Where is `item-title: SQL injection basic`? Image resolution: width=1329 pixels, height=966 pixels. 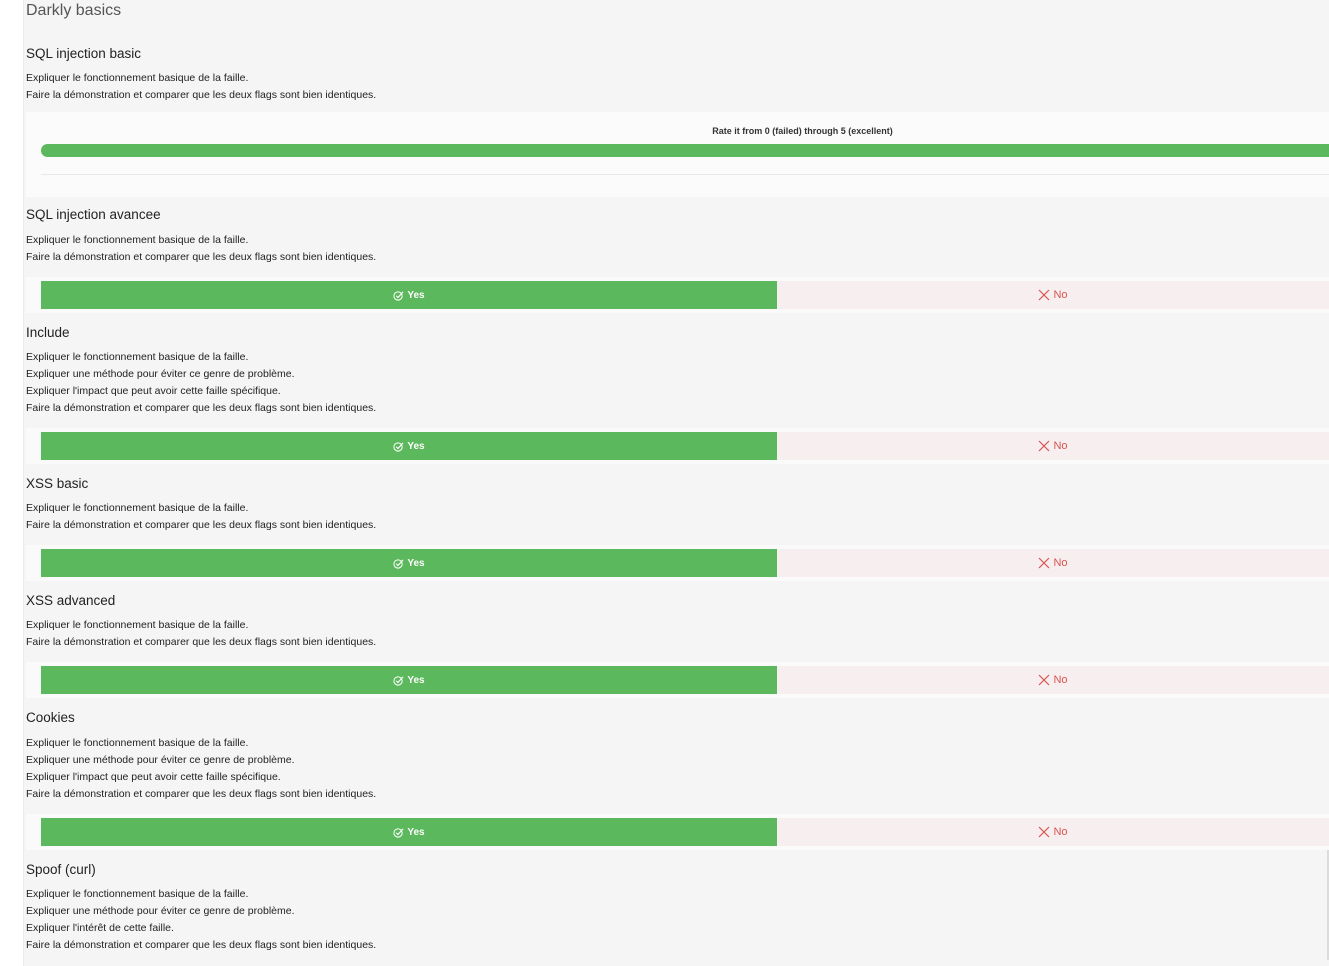 item-title: SQL injection basic is located at coordinates (84, 53).